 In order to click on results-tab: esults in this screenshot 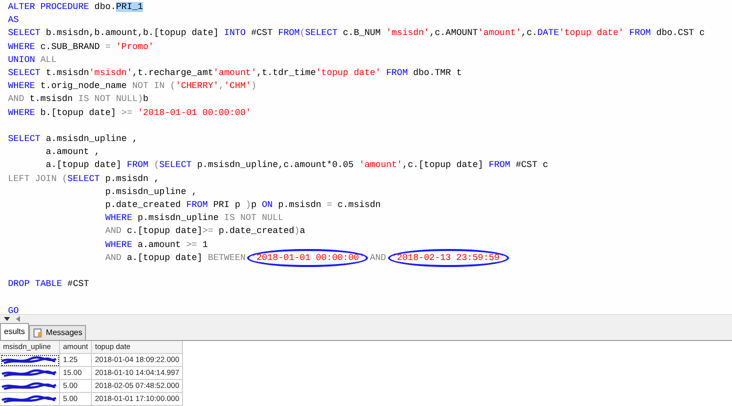, I will do `click(14, 331)`.